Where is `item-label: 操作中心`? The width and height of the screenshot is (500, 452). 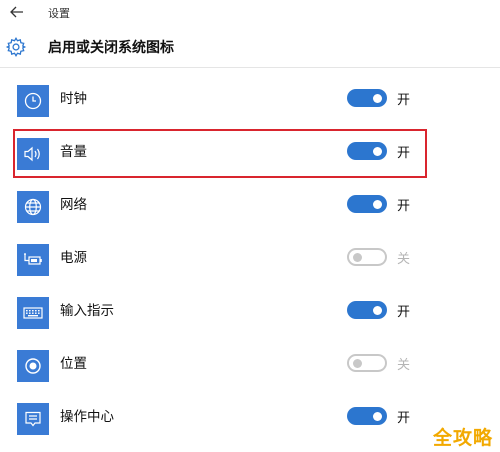 item-label: 操作中心 is located at coordinates (87, 417).